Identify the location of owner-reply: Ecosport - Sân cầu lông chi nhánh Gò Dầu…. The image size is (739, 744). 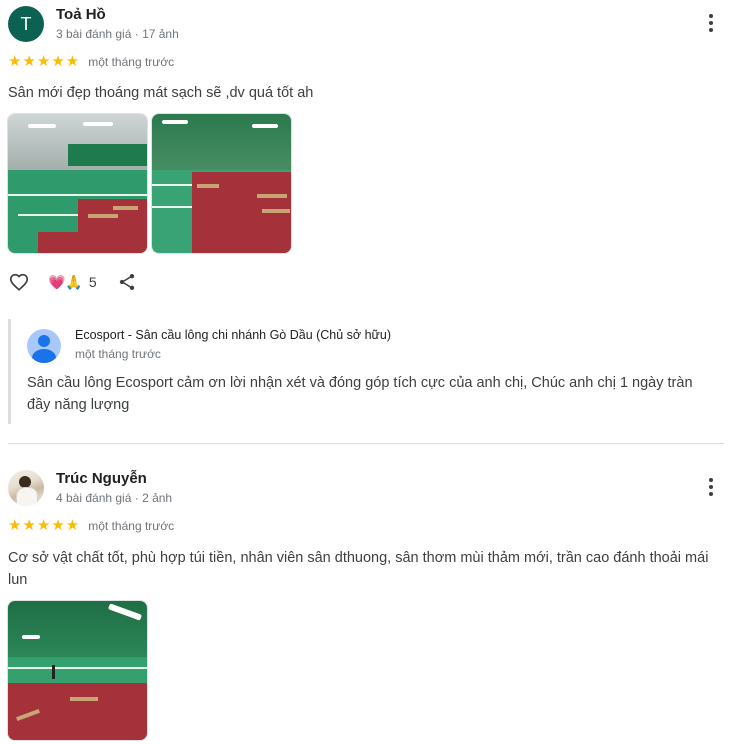
(367, 371).